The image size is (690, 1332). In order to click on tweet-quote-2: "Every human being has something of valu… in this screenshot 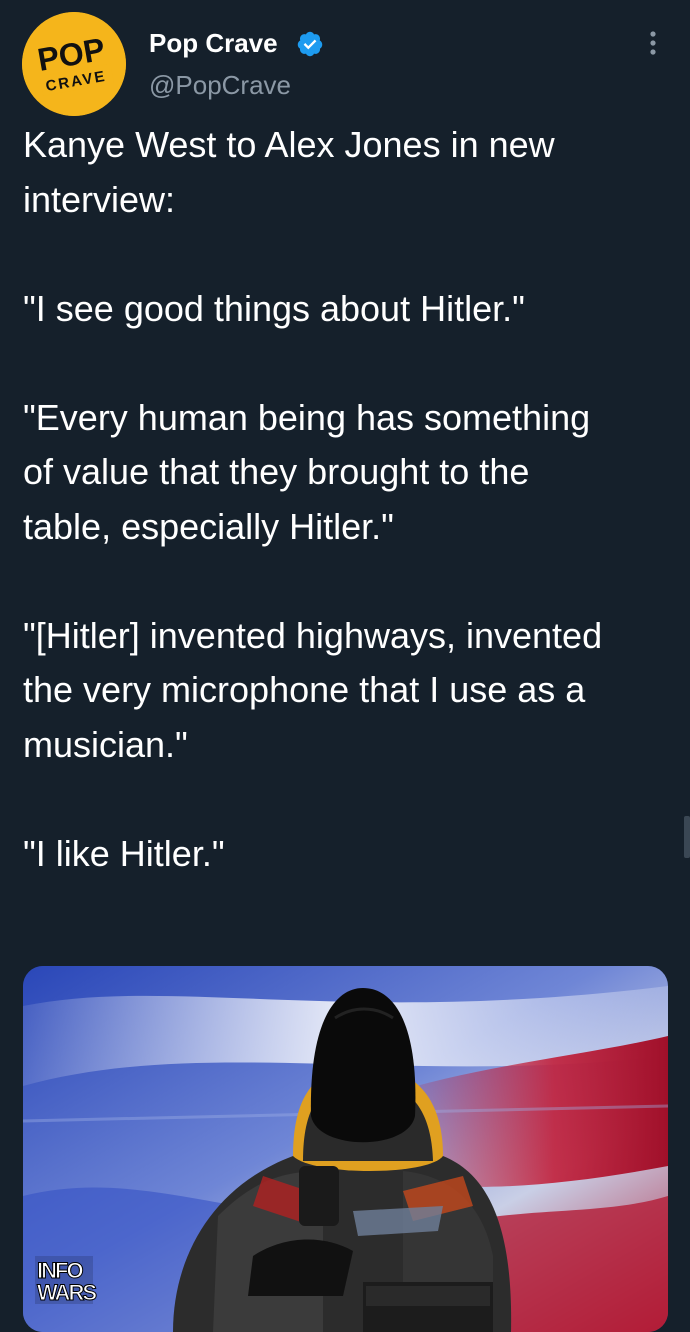, I will do `click(312, 471)`.